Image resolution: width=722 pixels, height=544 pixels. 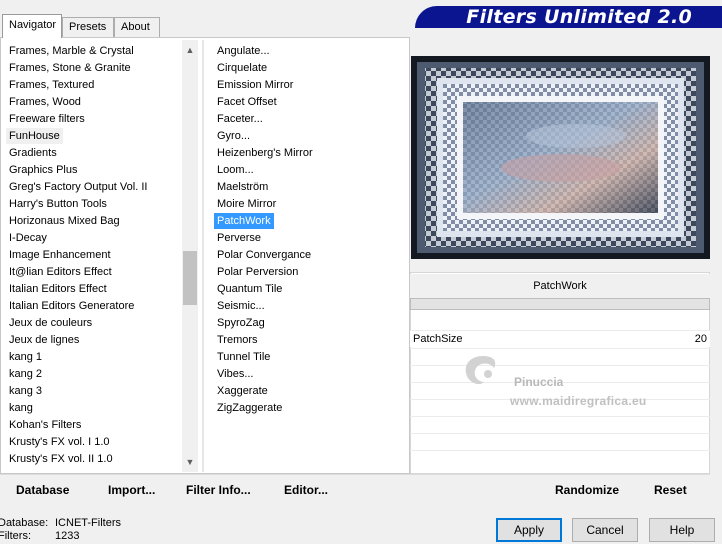 What do you see at coordinates (670, 490) in the screenshot?
I see `reset-button: Reset` at bounding box center [670, 490].